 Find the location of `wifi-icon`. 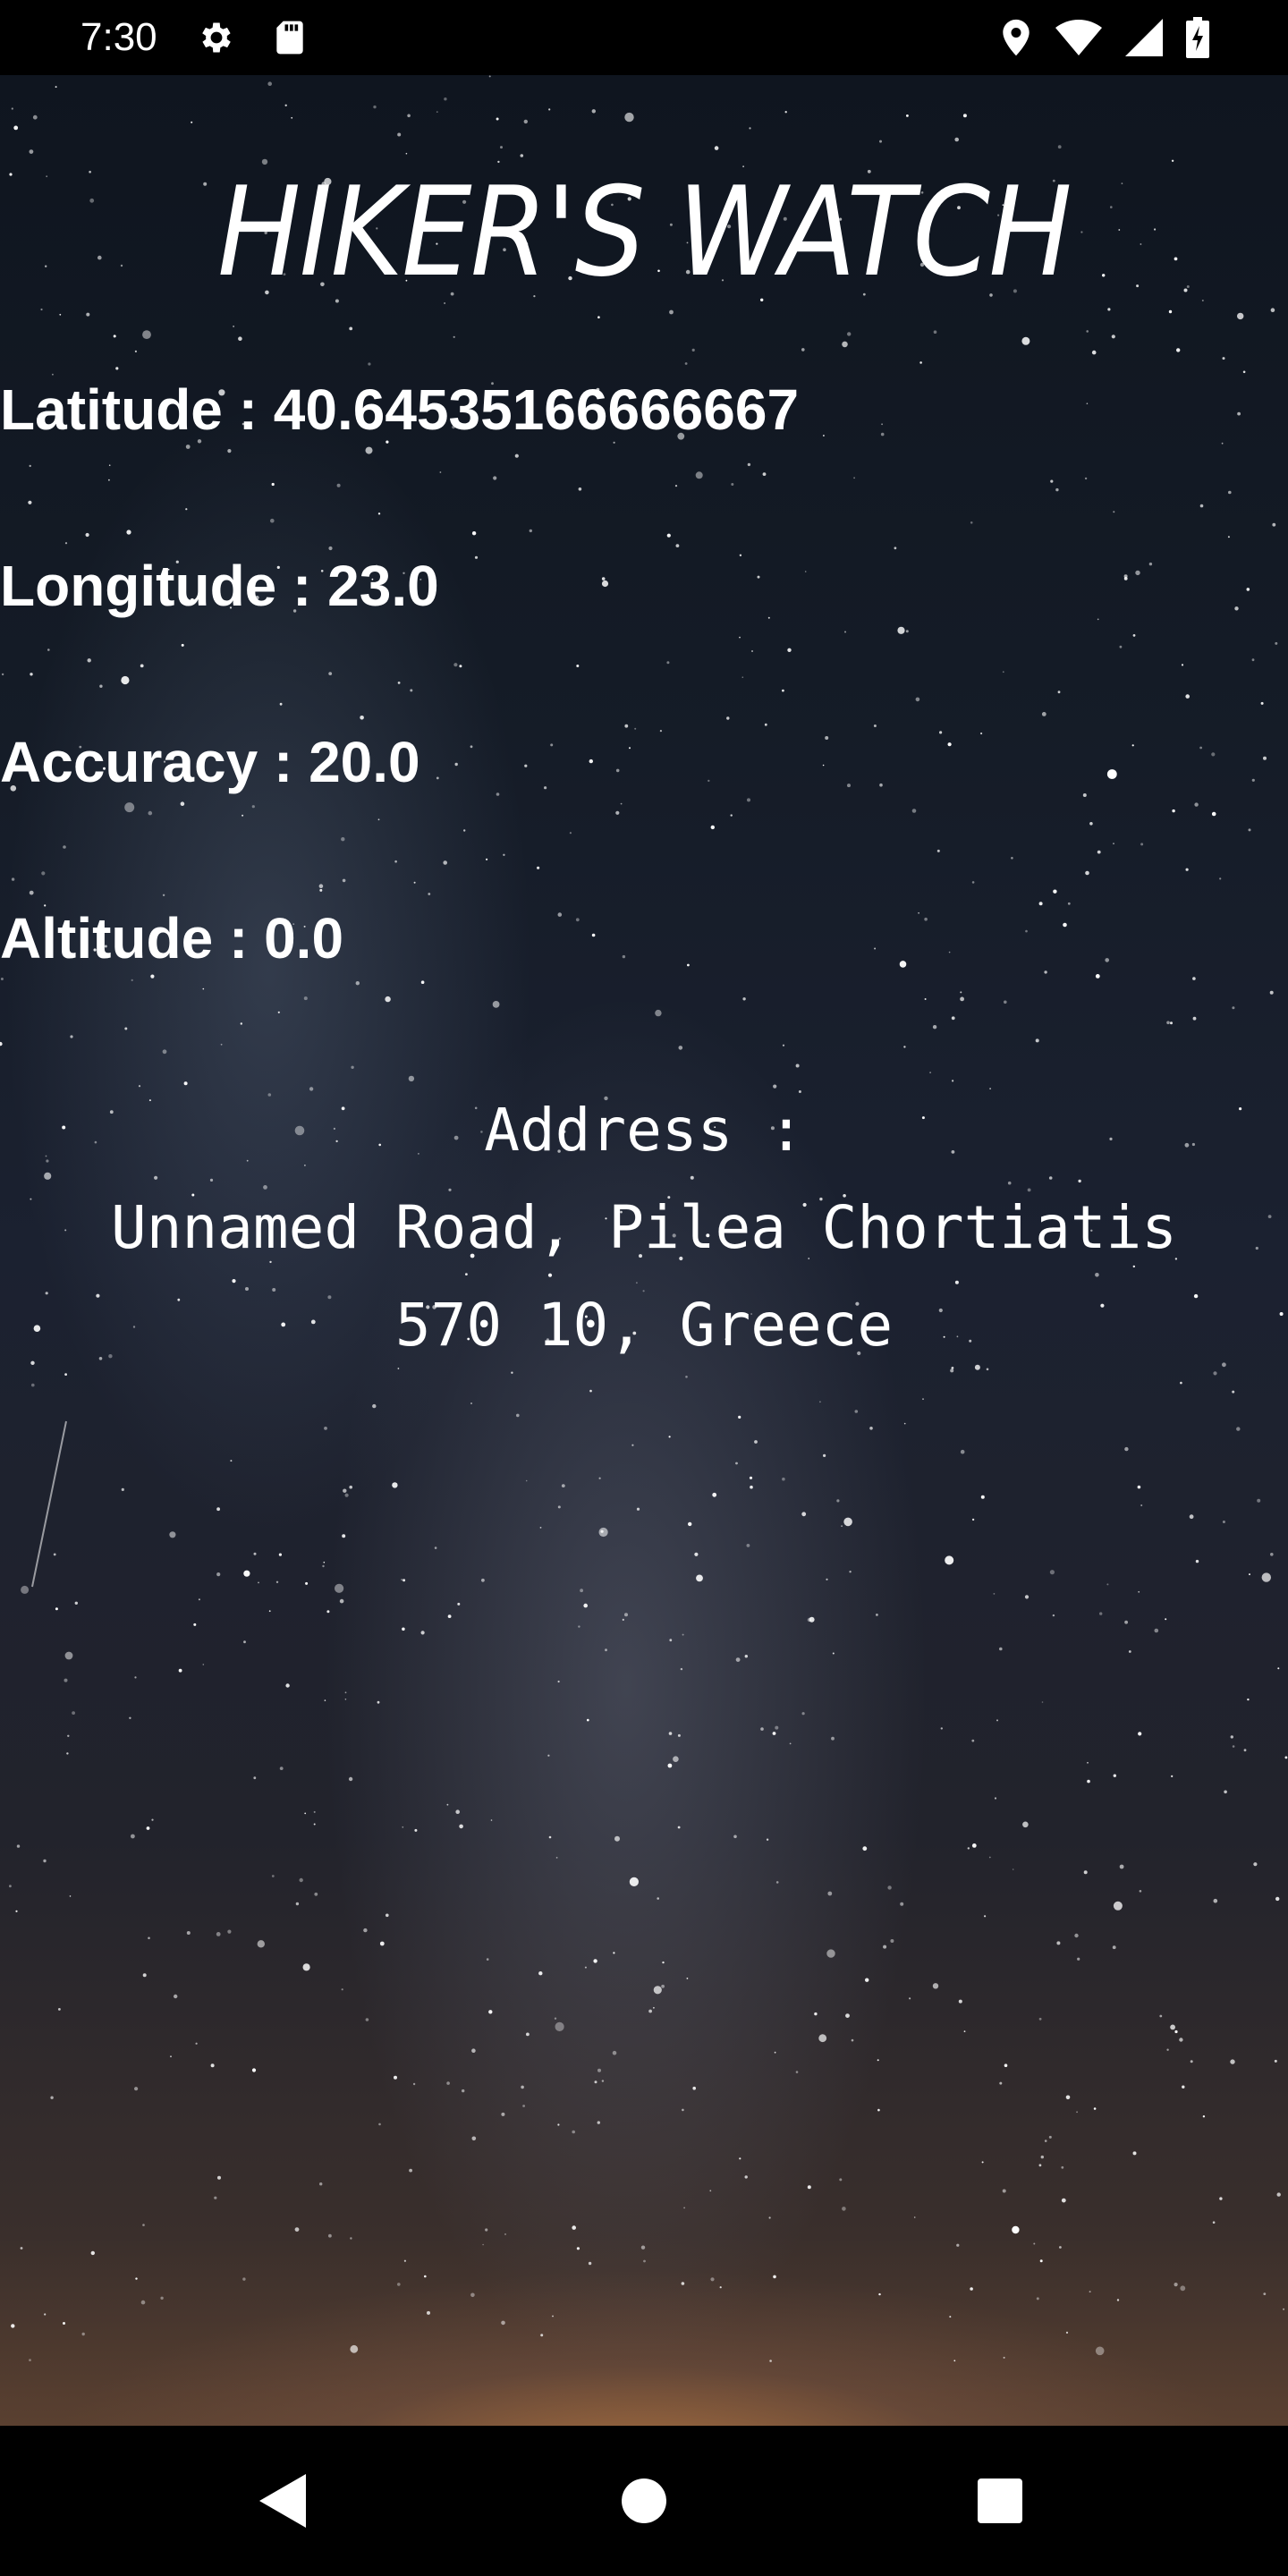

wifi-icon is located at coordinates (1078, 37).